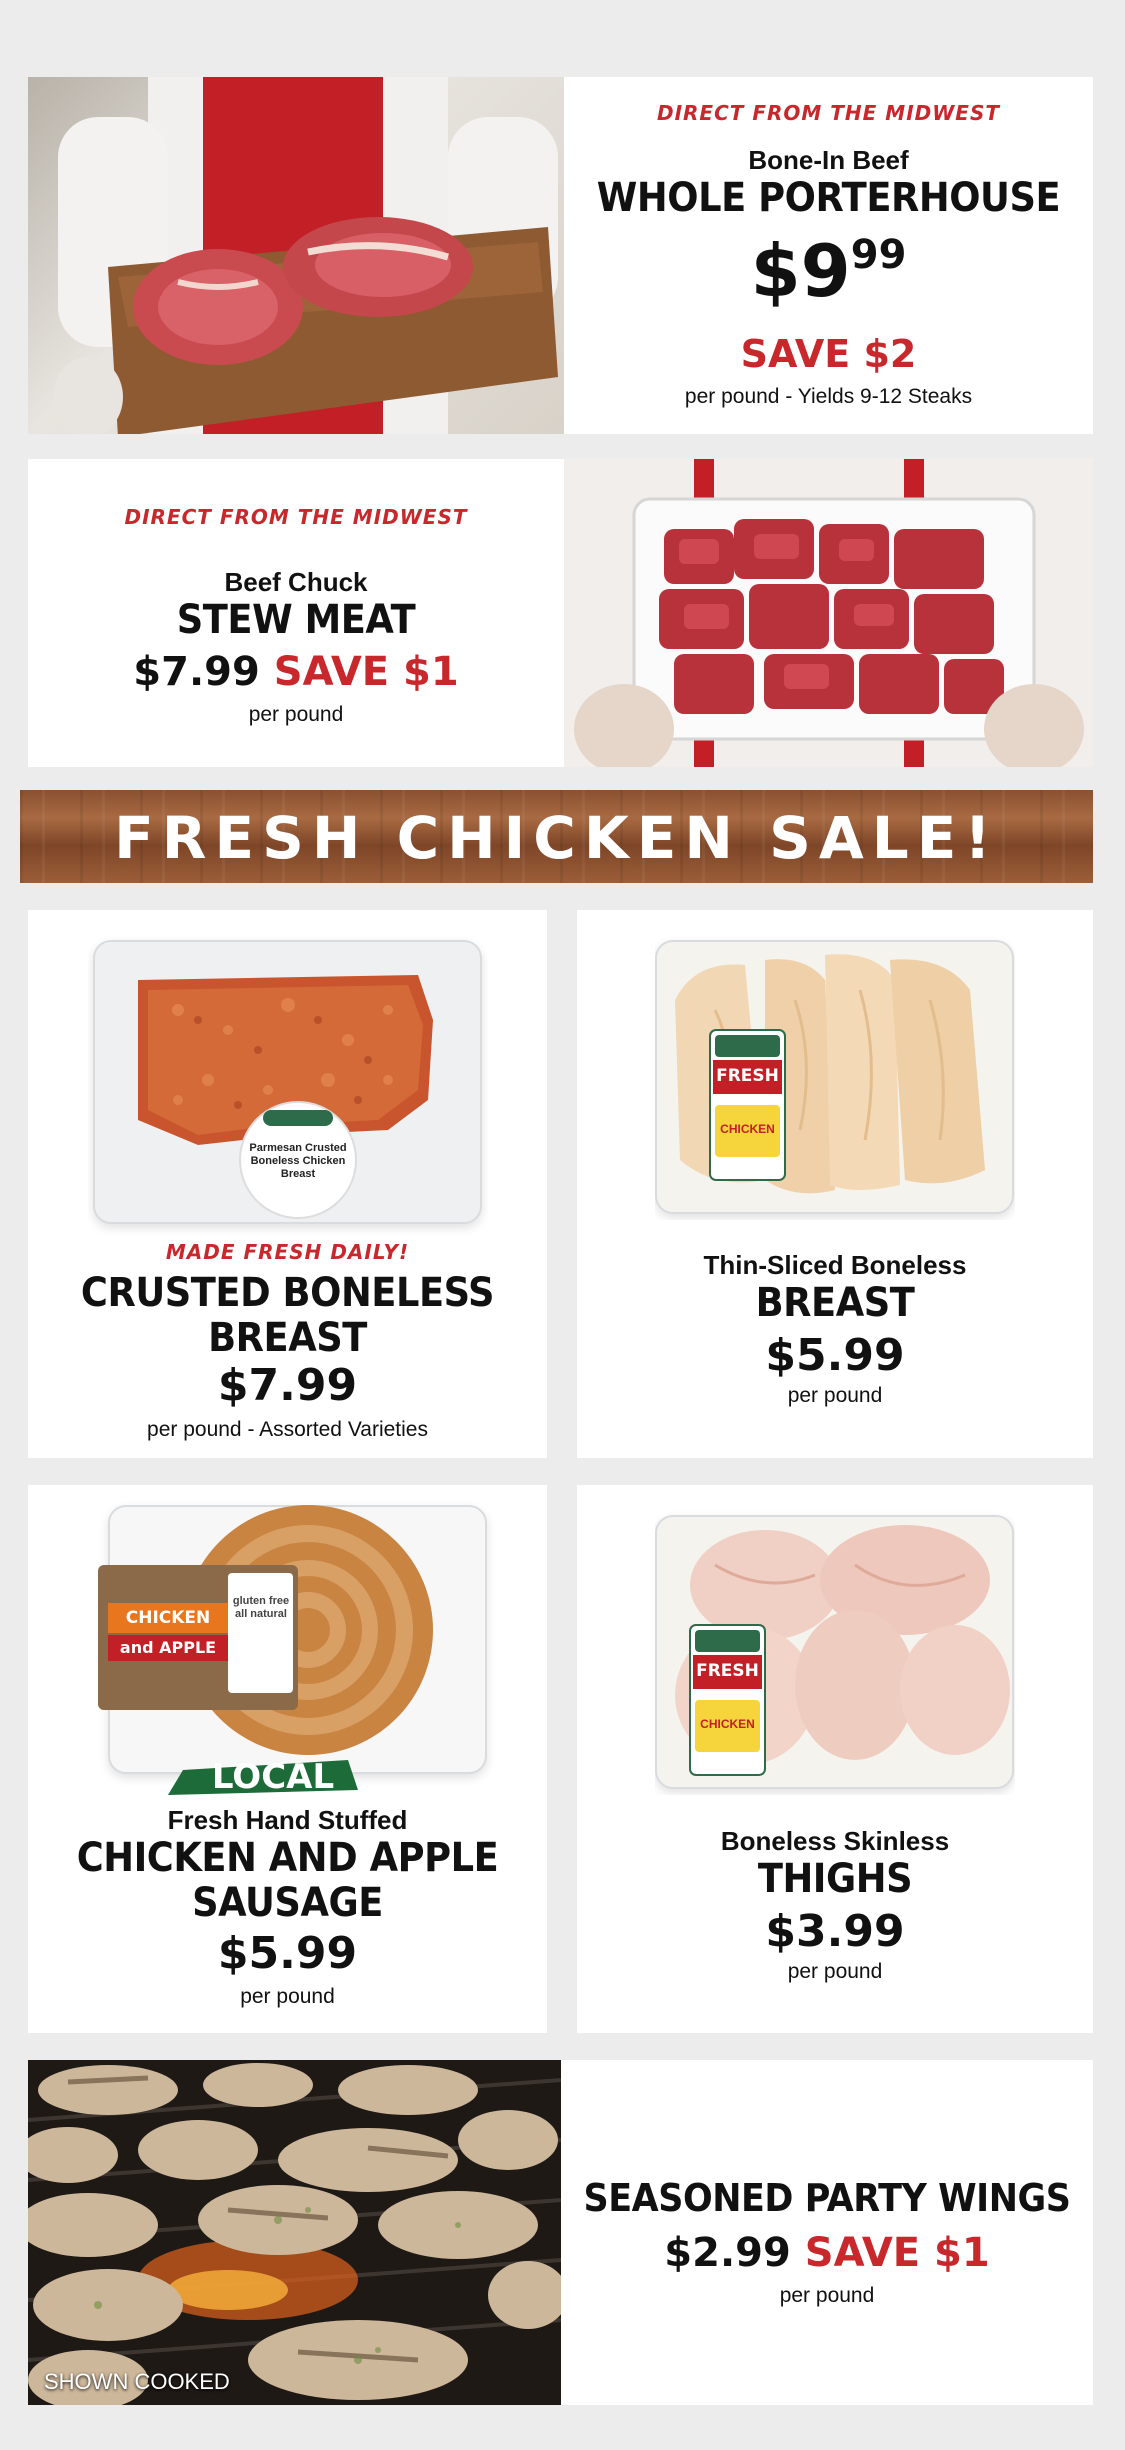  What do you see at coordinates (366, 672) in the screenshot?
I see `stew-save: SAVE $1` at bounding box center [366, 672].